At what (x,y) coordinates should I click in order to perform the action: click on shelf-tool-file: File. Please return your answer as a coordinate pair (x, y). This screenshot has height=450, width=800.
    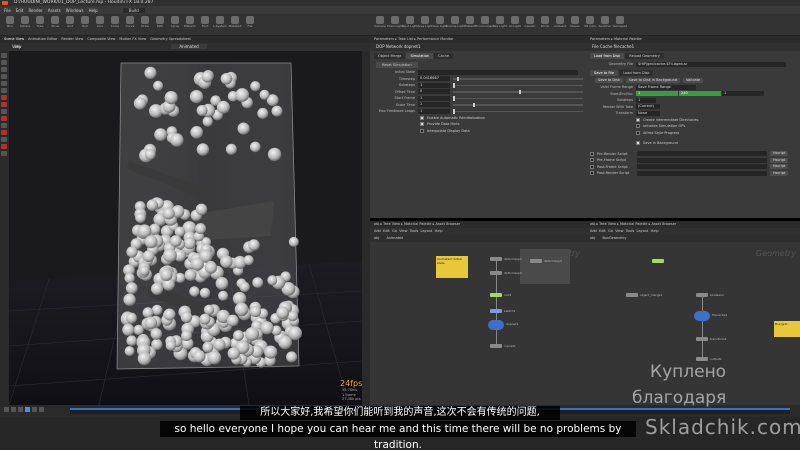
    Looking at the image, I should click on (250, 23).